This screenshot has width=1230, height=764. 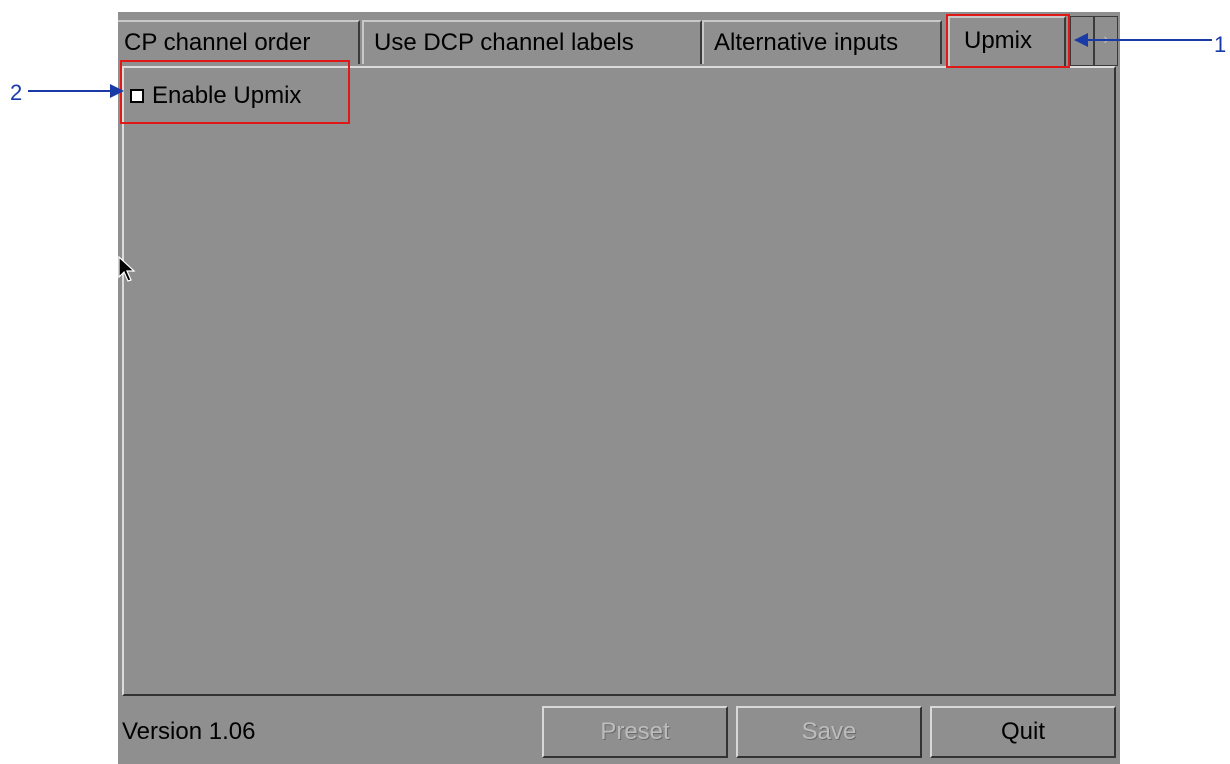 I want to click on quit-button: Quit, so click(x=1023, y=732).